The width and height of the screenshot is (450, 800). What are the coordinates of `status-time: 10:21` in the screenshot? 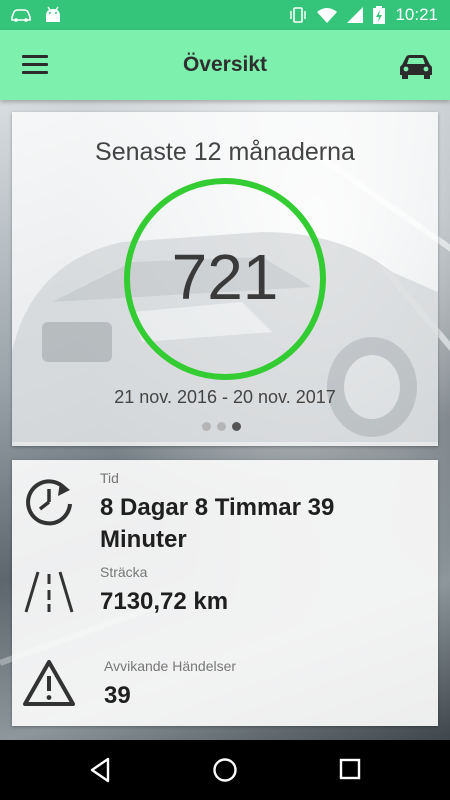 It's located at (416, 14).